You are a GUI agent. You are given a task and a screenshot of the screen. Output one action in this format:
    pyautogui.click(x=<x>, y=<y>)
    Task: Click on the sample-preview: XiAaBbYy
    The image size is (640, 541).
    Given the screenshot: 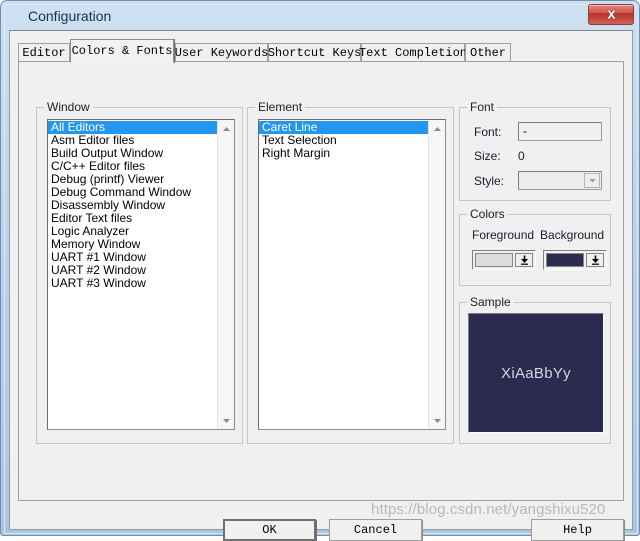 What is the action you would take?
    pyautogui.click(x=536, y=373)
    